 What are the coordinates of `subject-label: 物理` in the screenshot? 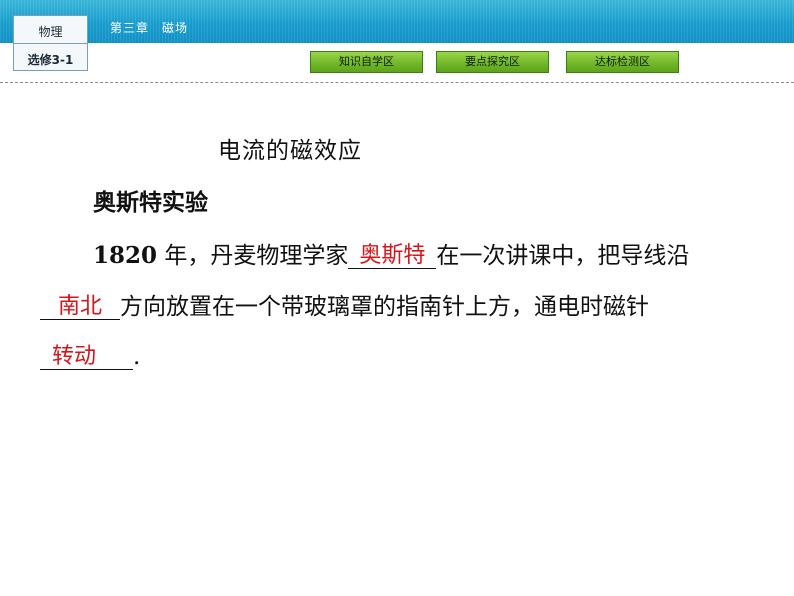 It's located at (50, 32).